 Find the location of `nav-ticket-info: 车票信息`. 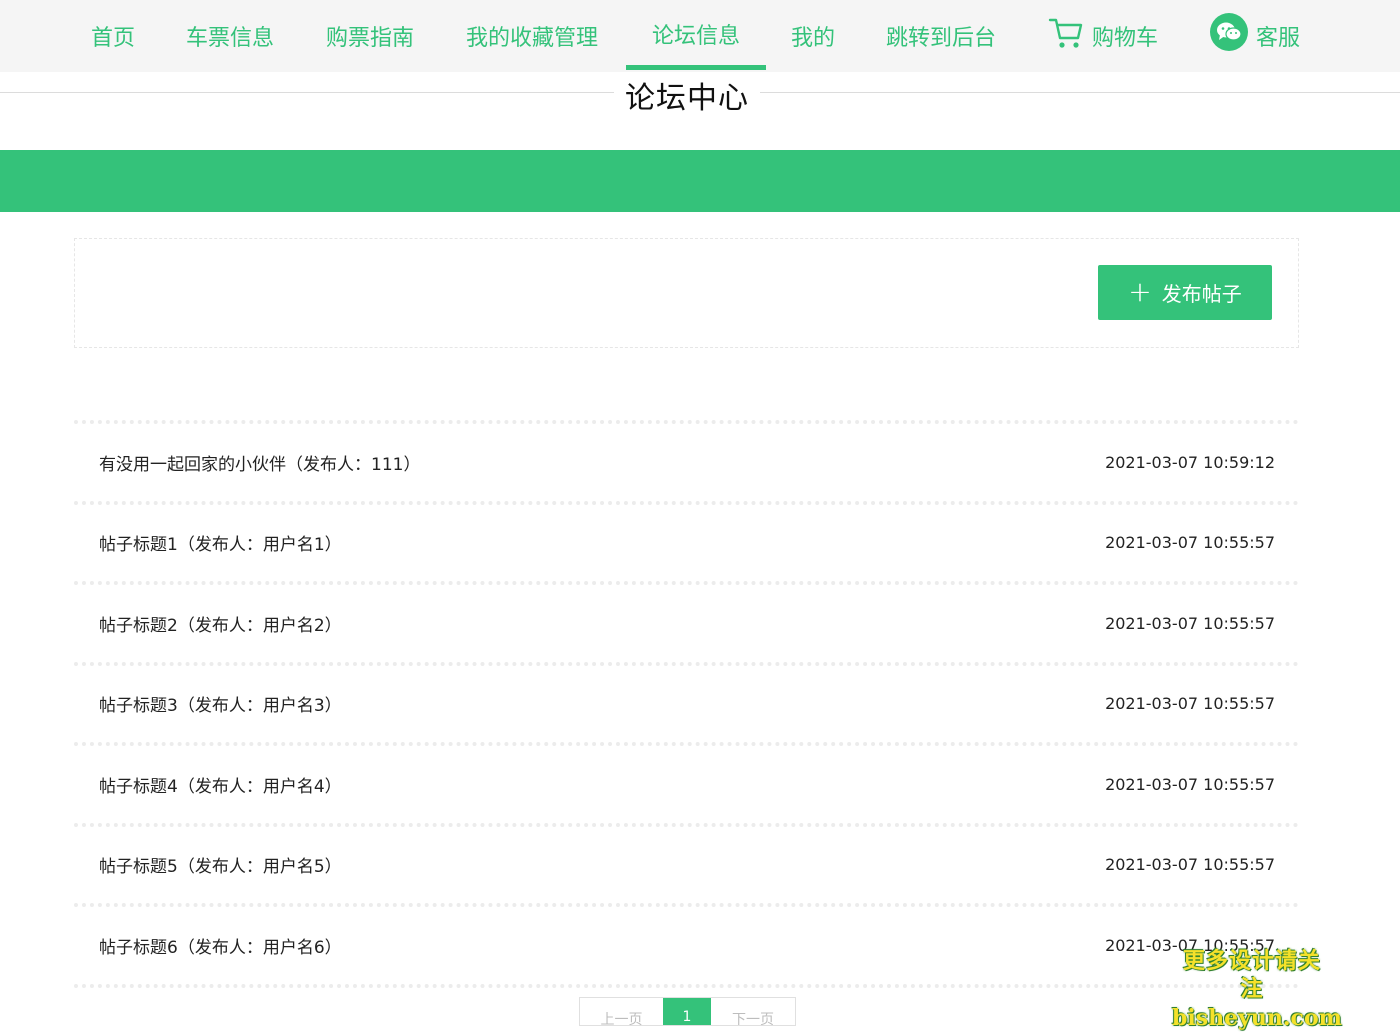

nav-ticket-info: 车票信息 is located at coordinates (230, 36).